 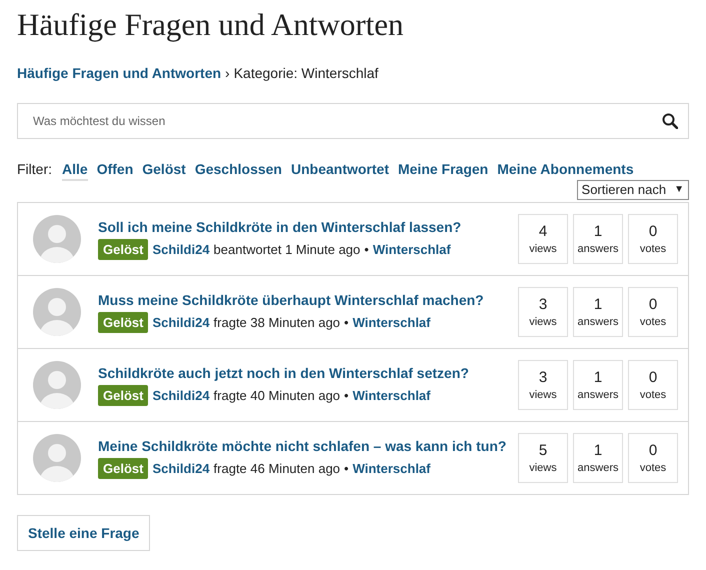 What do you see at coordinates (632, 190) in the screenshot?
I see `sort-dropdown: Sortieren nach ▼` at bounding box center [632, 190].